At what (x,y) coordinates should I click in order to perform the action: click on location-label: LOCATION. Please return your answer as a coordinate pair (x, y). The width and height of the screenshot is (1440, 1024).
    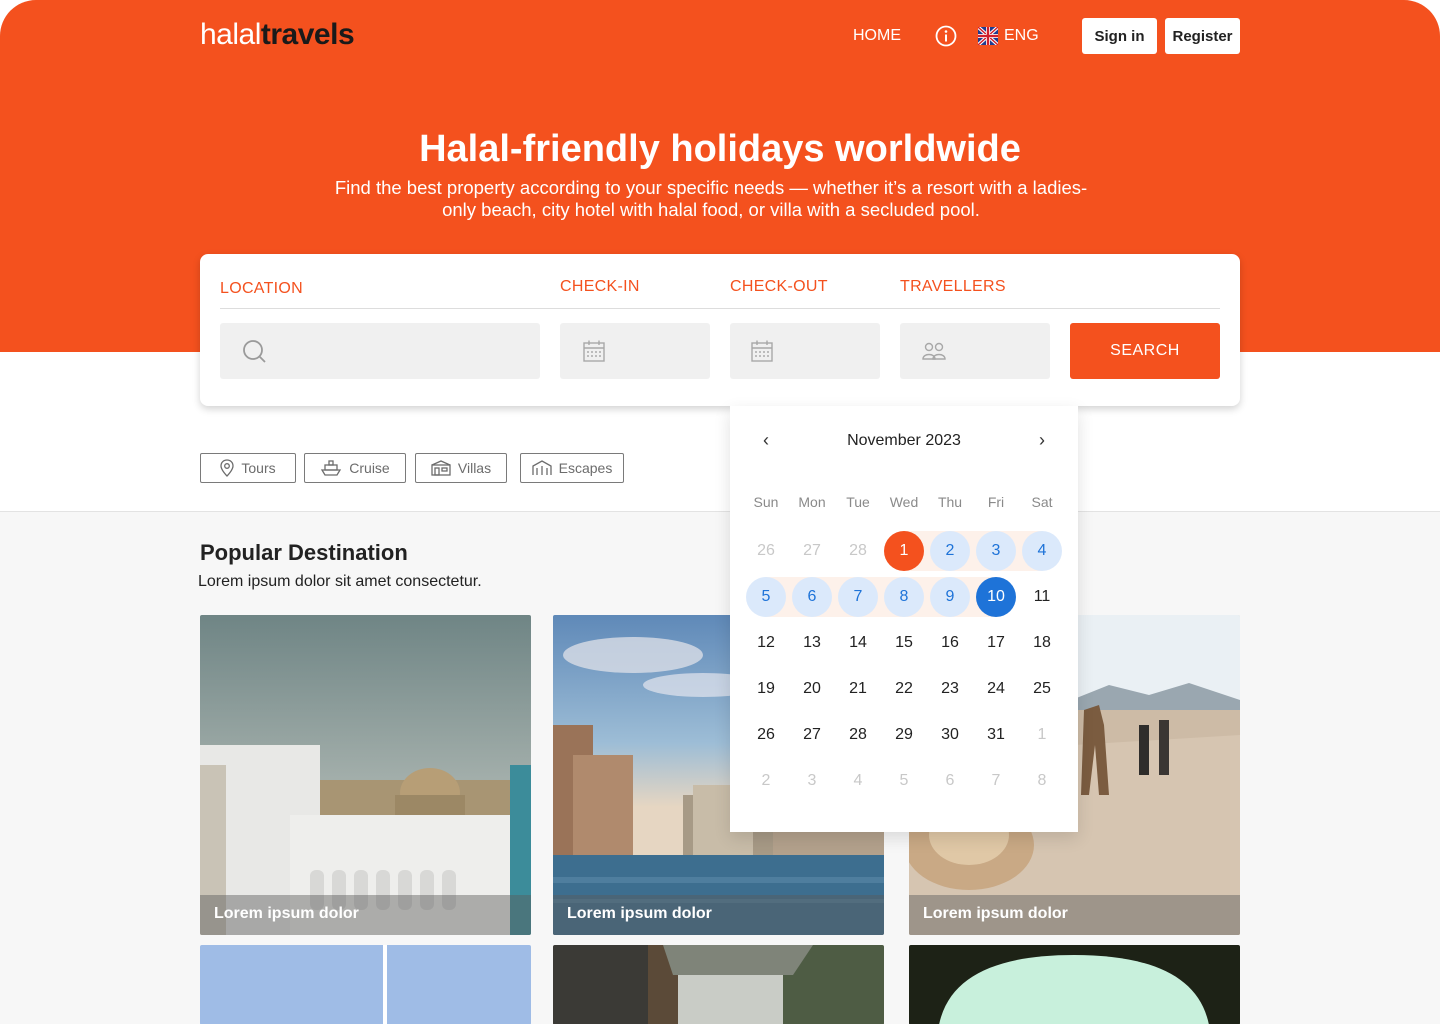
    Looking at the image, I should click on (262, 288).